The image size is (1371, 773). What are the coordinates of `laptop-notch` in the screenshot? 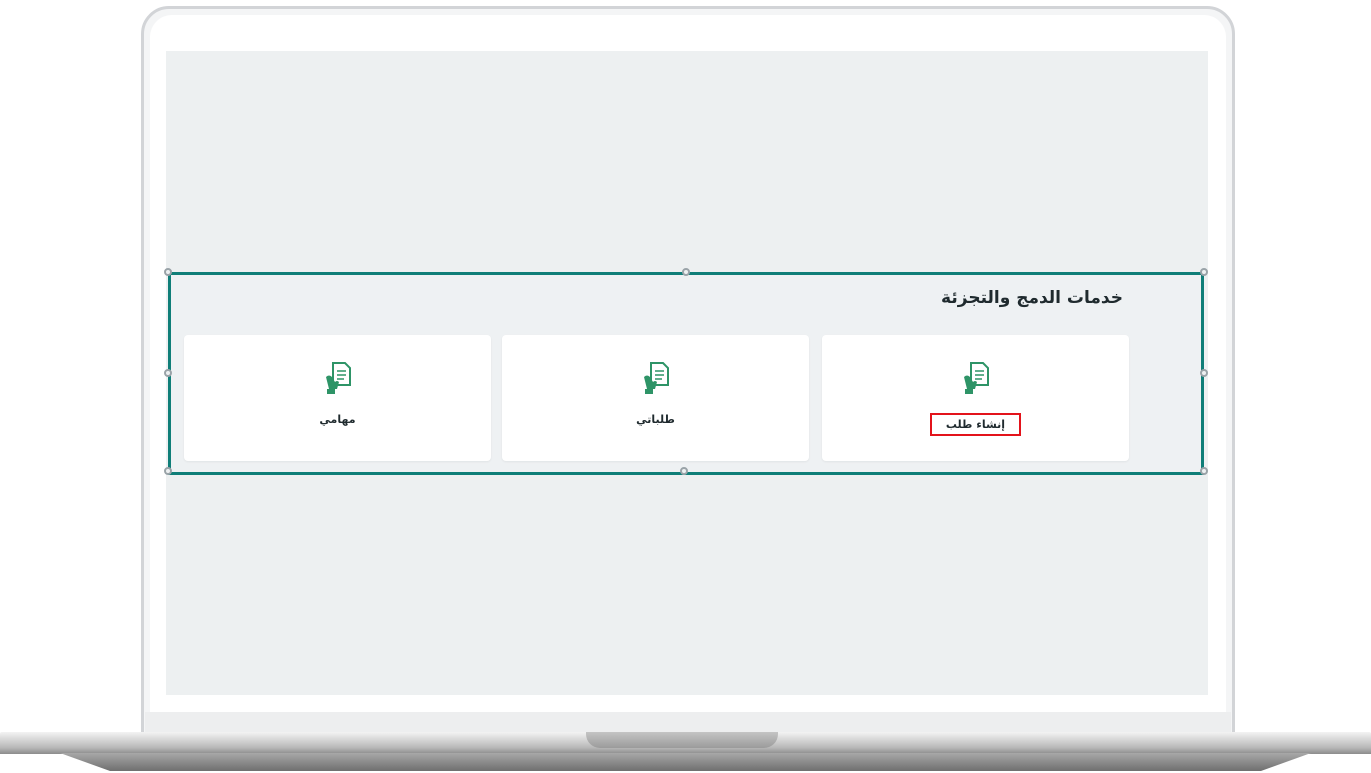 It's located at (682, 740).